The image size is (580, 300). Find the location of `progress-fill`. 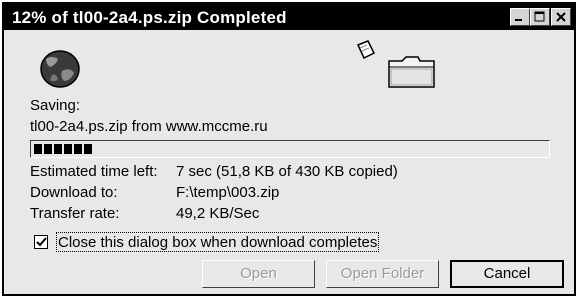

progress-fill is located at coordinates (63, 149).